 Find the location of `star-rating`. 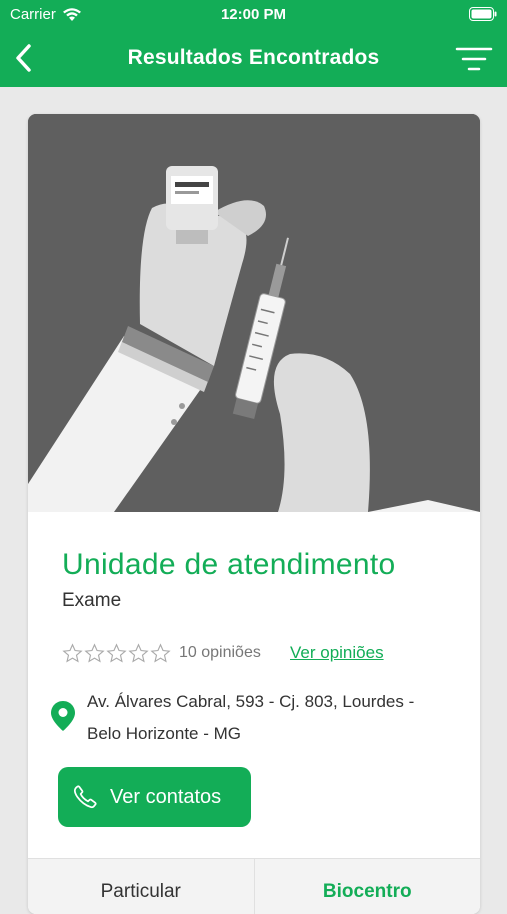

star-rating is located at coordinates (116, 653).